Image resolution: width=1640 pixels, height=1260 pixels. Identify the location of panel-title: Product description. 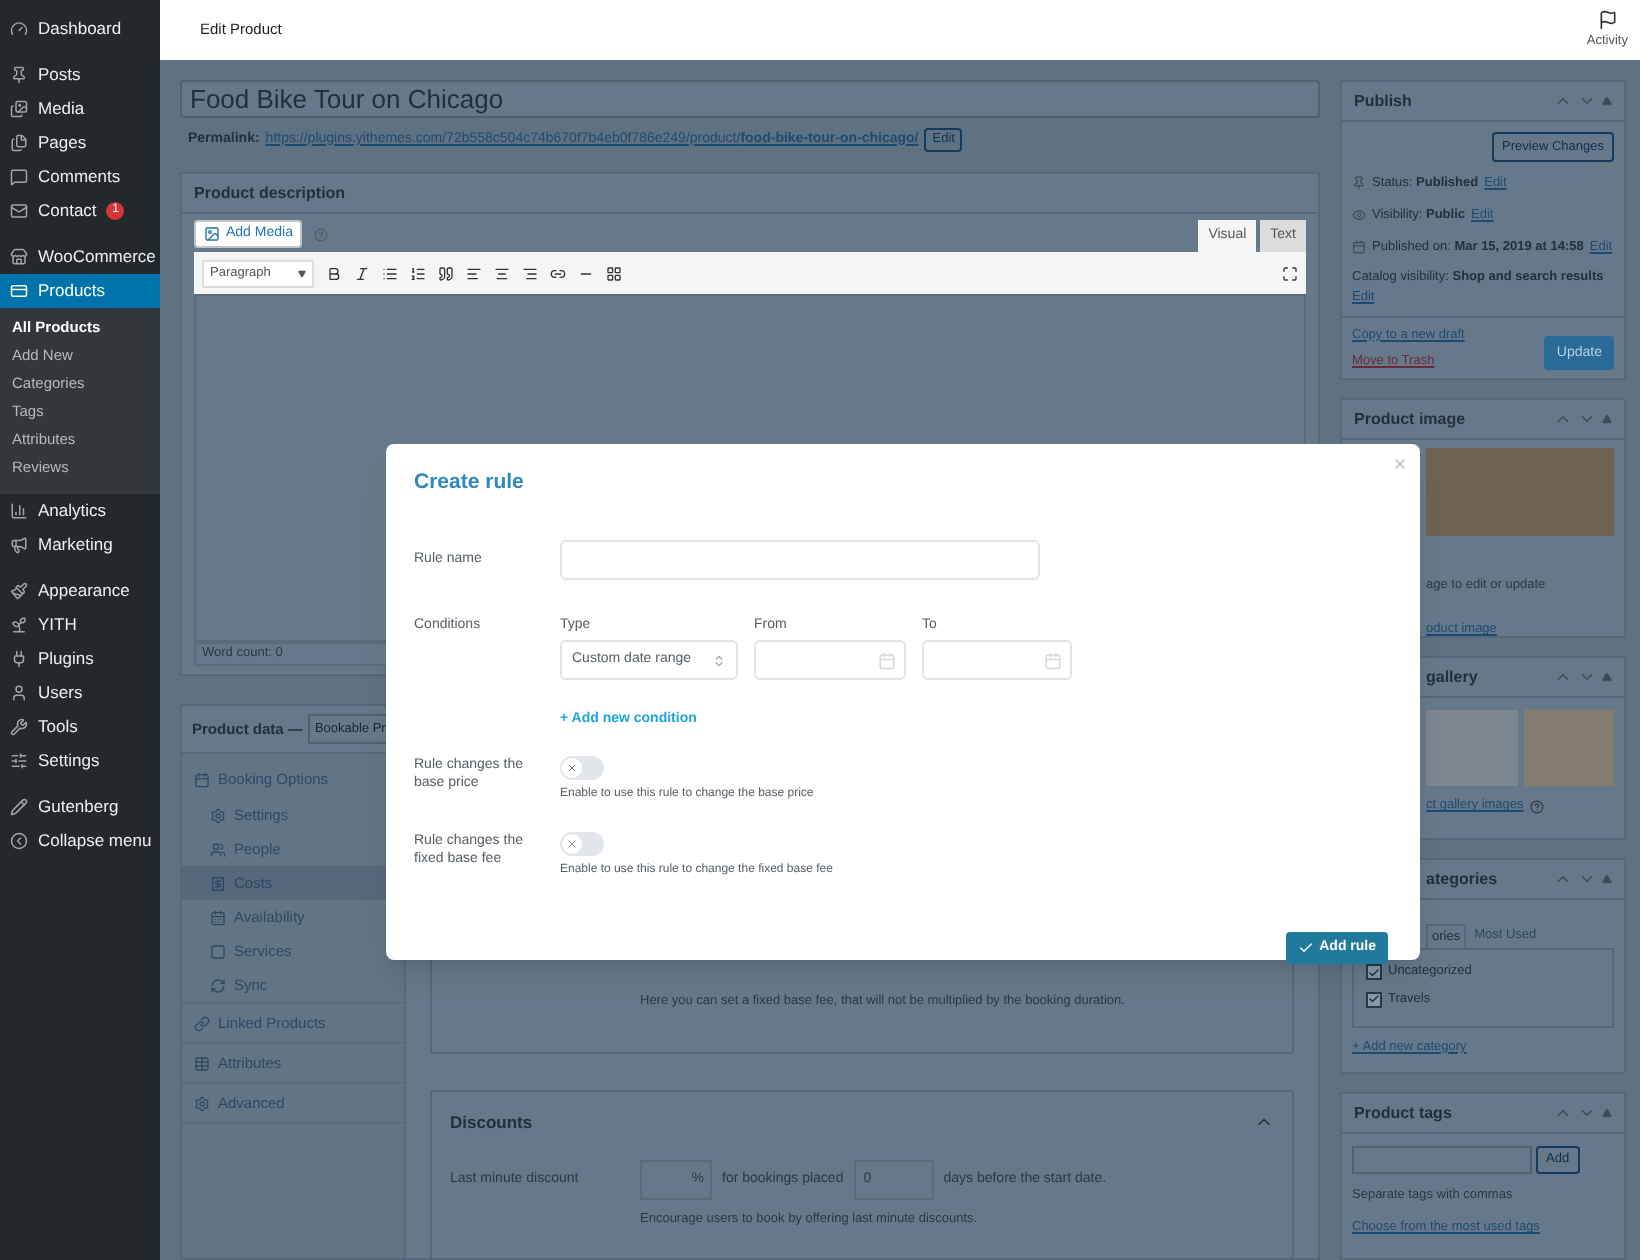
(270, 193).